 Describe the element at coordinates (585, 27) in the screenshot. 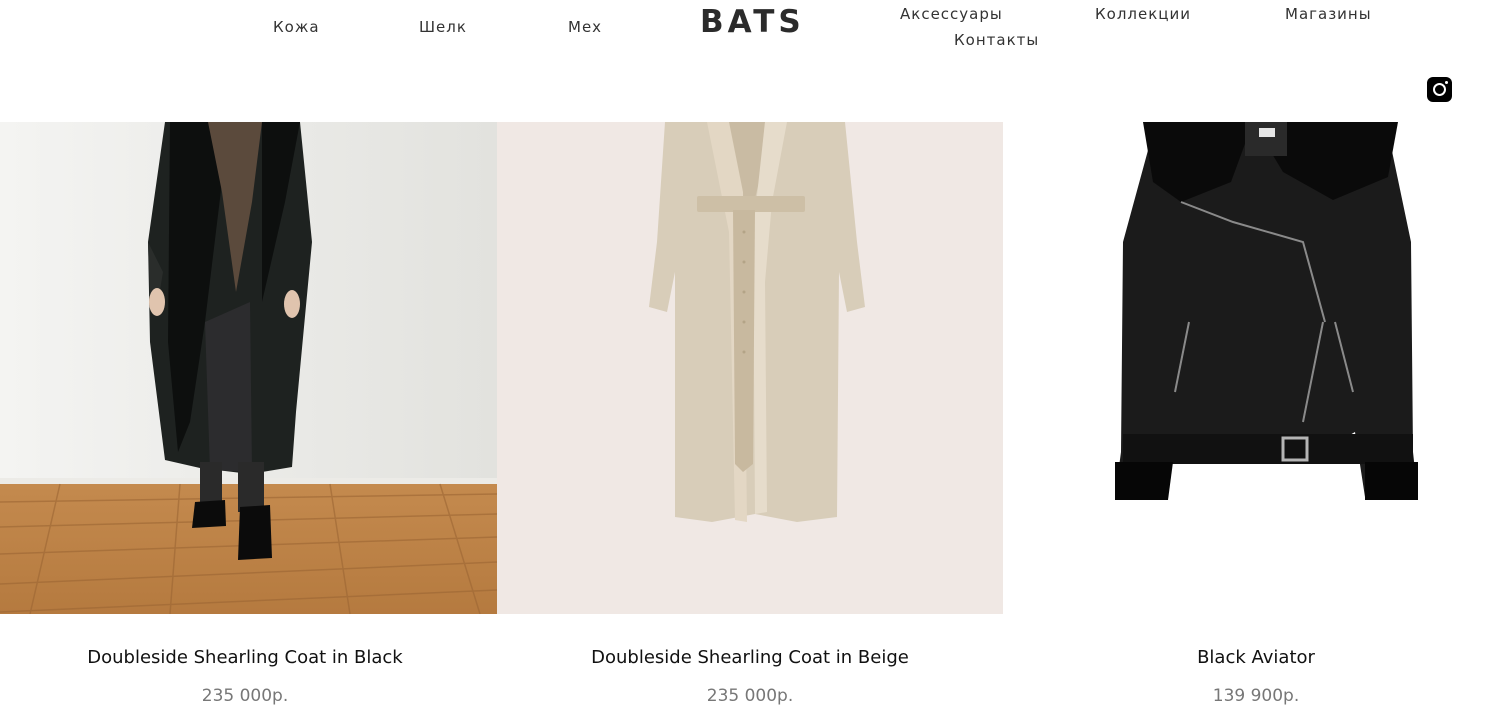

I see `nav-link-fur: Мех` at that location.